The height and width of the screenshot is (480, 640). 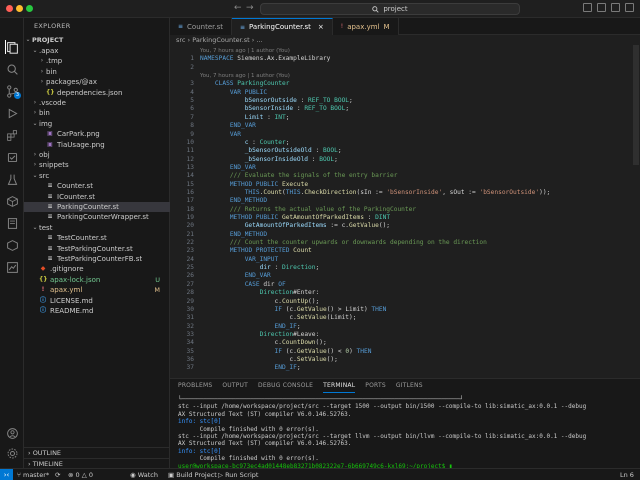 What do you see at coordinates (321, 27) in the screenshot?
I see `close-icon: ×` at bounding box center [321, 27].